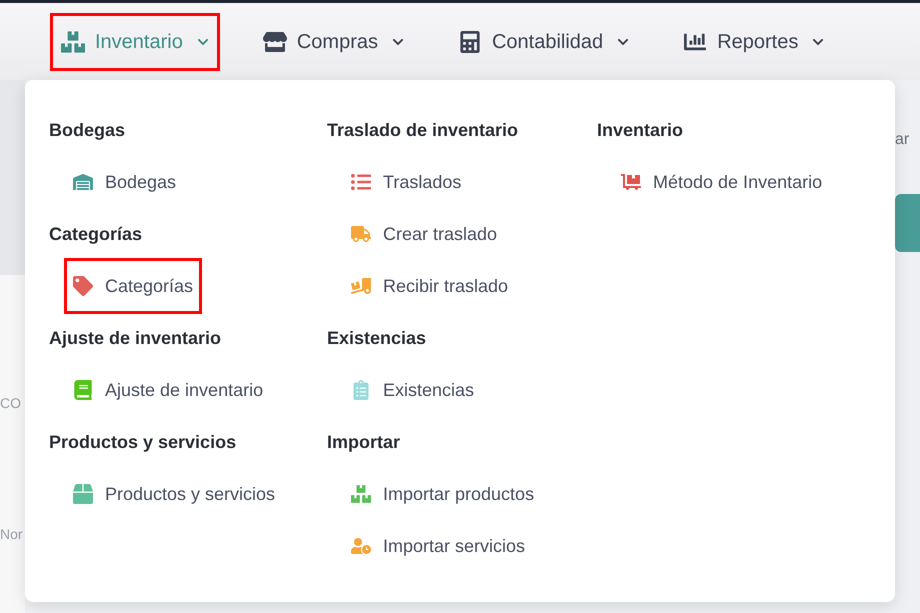 Image resolution: width=920 pixels, height=613 pixels. I want to click on nav-menu: Reportes, so click(754, 41).